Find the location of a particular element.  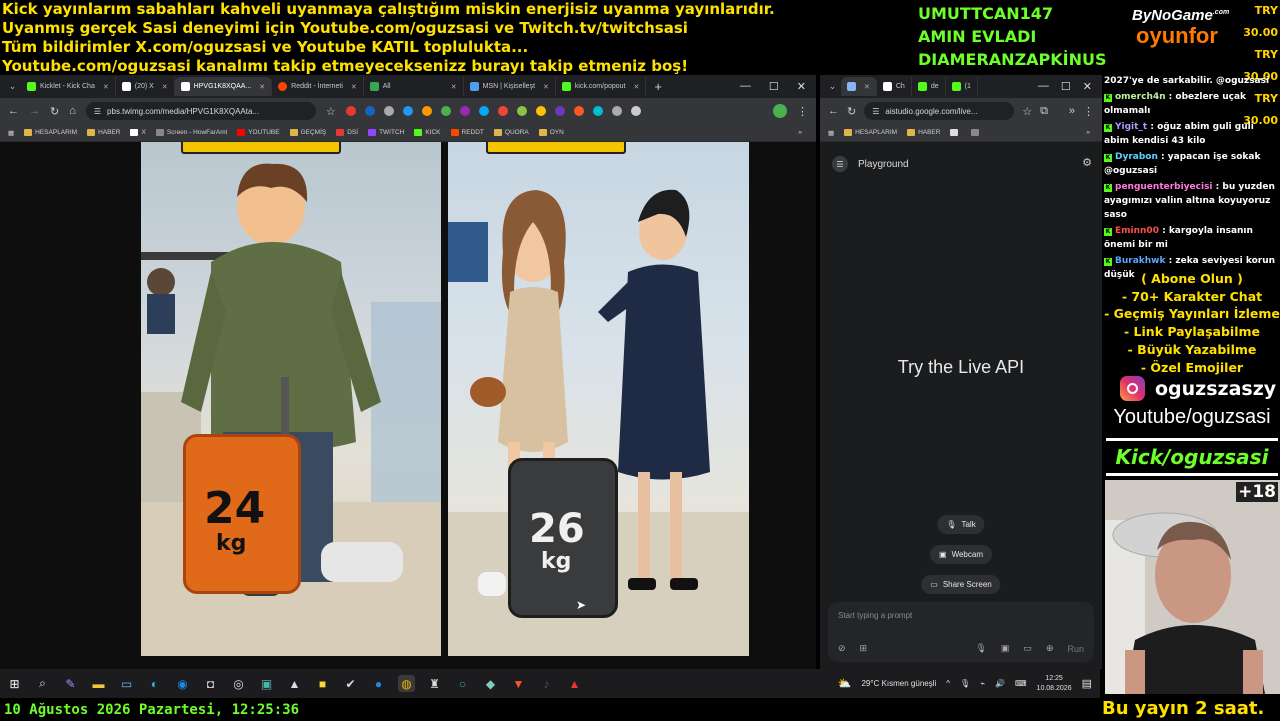

screen-share-icon: ▭ is located at coordinates (1027, 648).